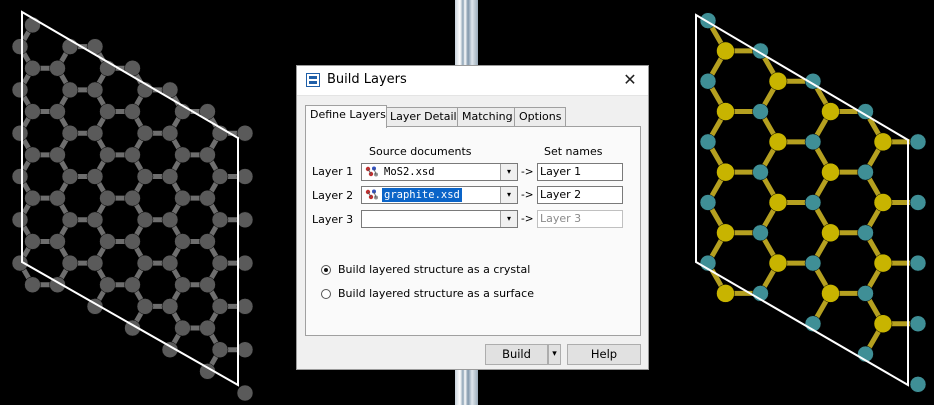 Image resolution: width=934 pixels, height=405 pixels. What do you see at coordinates (333, 195) in the screenshot?
I see `layer-2-label: Layer 2` at bounding box center [333, 195].